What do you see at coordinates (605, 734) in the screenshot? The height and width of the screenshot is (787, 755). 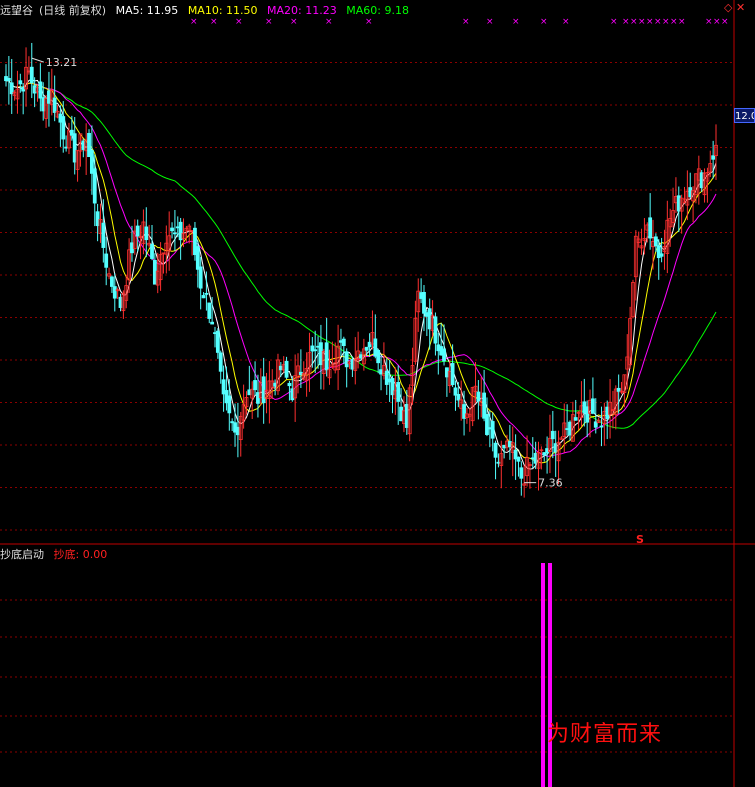 I see `slogan-text: 为财富而来` at bounding box center [605, 734].